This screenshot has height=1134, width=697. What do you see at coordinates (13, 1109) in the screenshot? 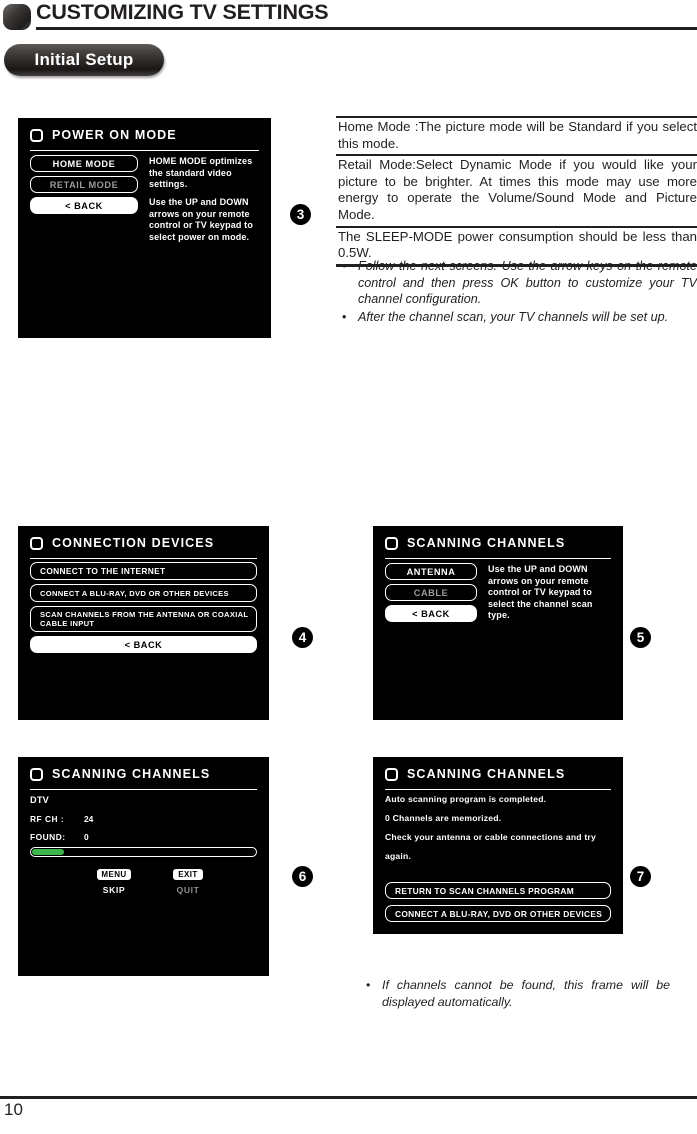
I see `page-number: 10` at bounding box center [13, 1109].